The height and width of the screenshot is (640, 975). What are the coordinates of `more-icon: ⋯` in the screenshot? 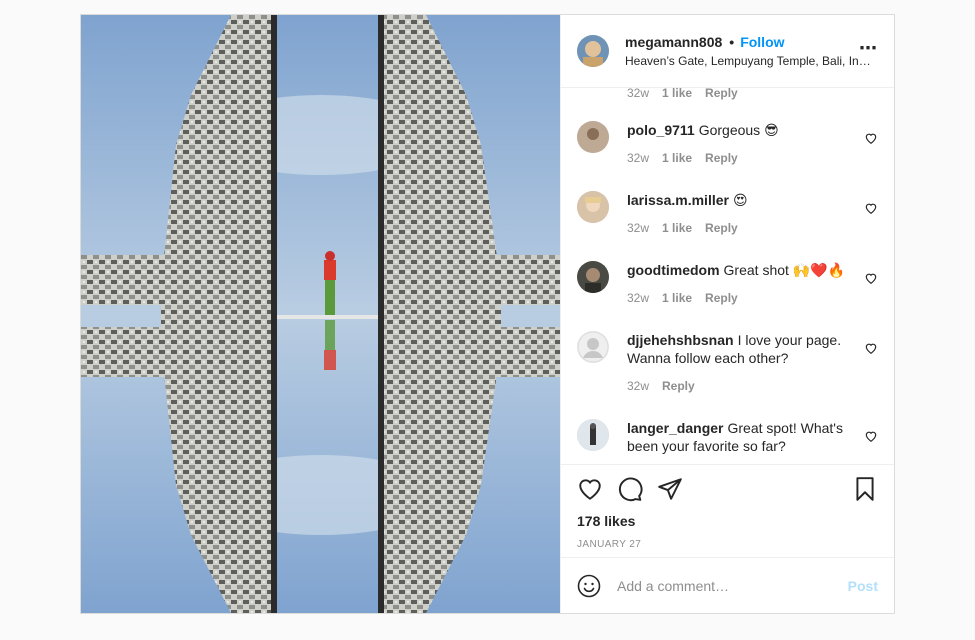 It's located at (868, 48).